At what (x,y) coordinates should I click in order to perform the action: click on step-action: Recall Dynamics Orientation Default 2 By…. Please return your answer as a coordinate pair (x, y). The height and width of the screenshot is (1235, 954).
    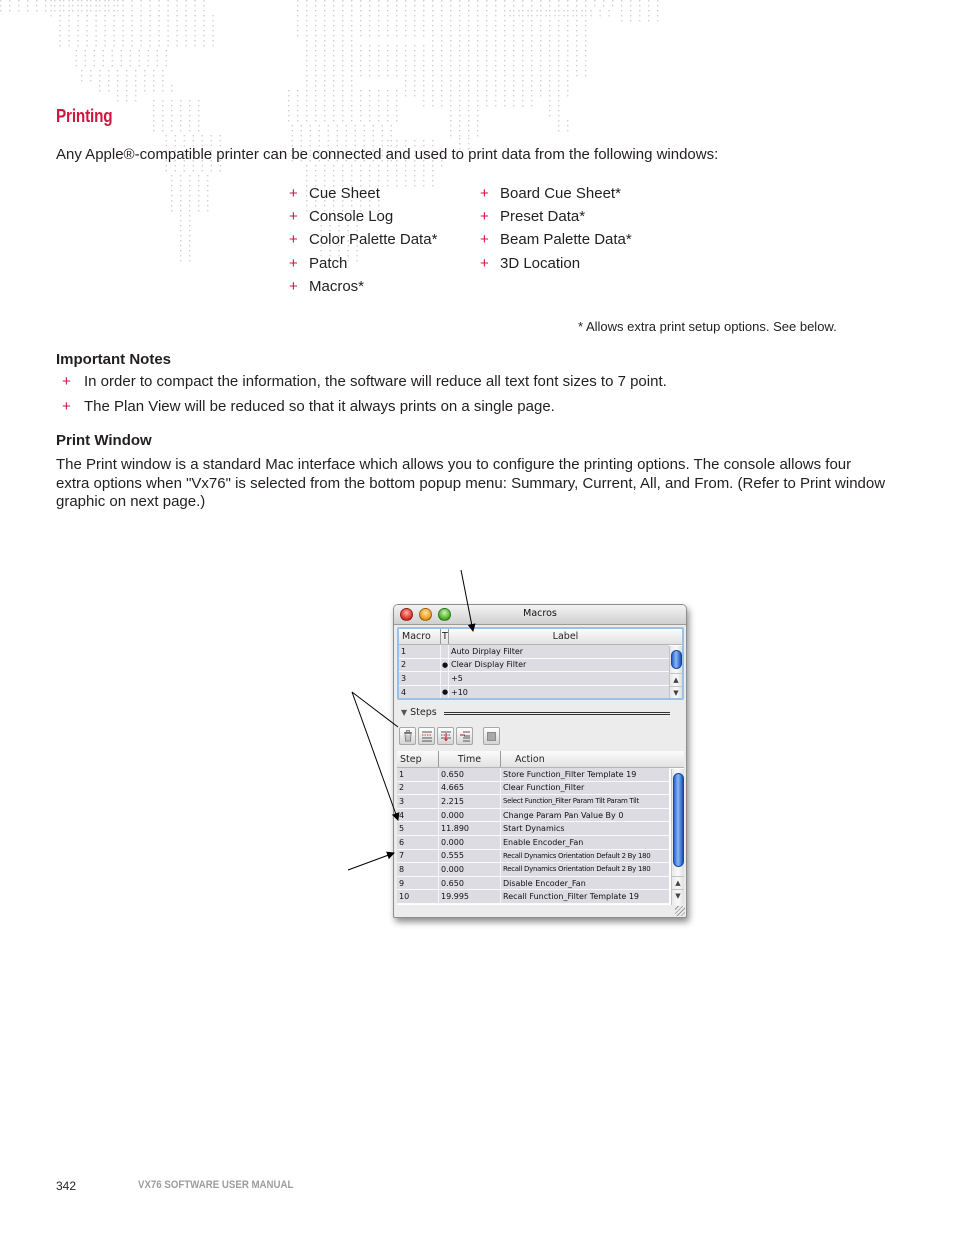
    Looking at the image, I should click on (577, 855).